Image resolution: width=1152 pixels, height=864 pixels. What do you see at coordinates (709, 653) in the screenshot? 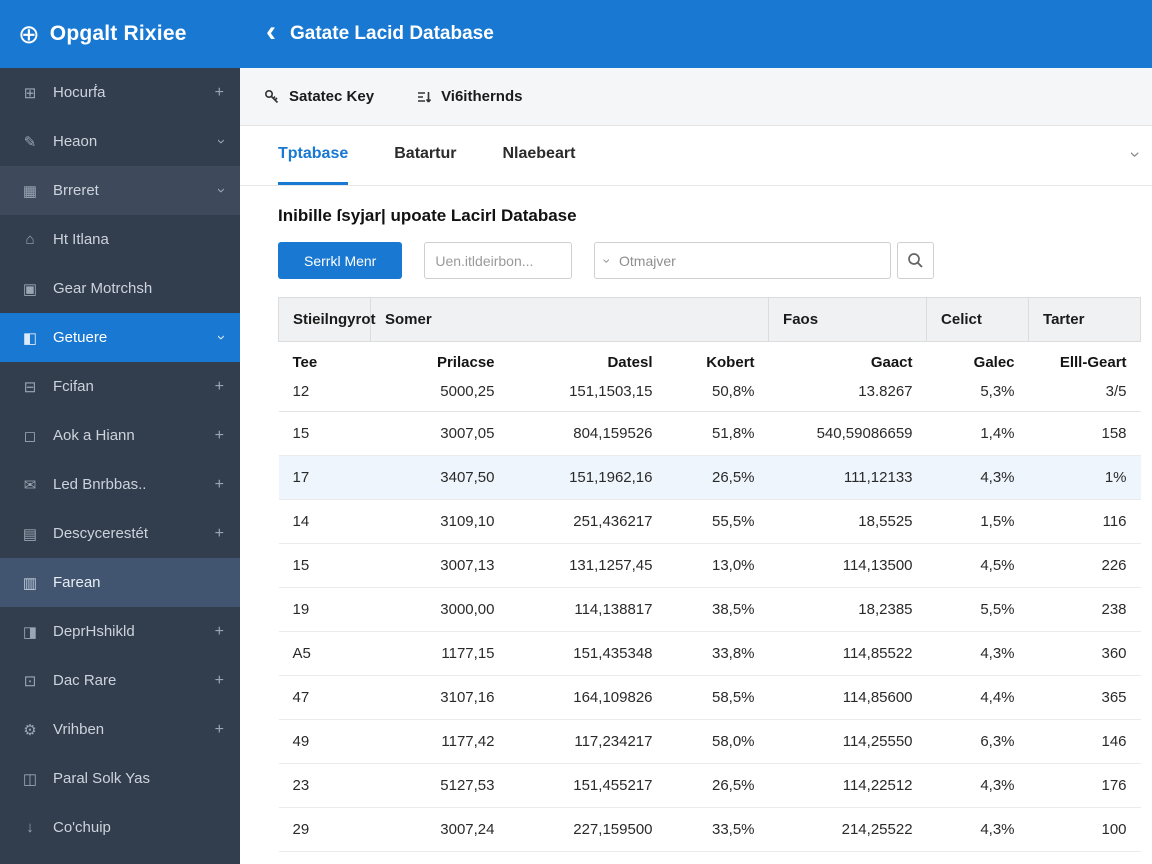
I see `table-row: A5 1177,15 151,435348 33,8% 114,85522 4,3% 360` at bounding box center [709, 653].